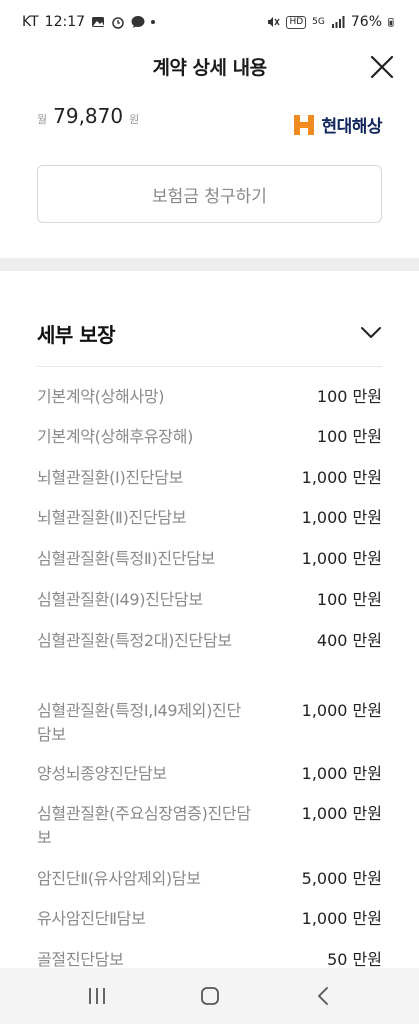  I want to click on close-icon, so click(382, 67).